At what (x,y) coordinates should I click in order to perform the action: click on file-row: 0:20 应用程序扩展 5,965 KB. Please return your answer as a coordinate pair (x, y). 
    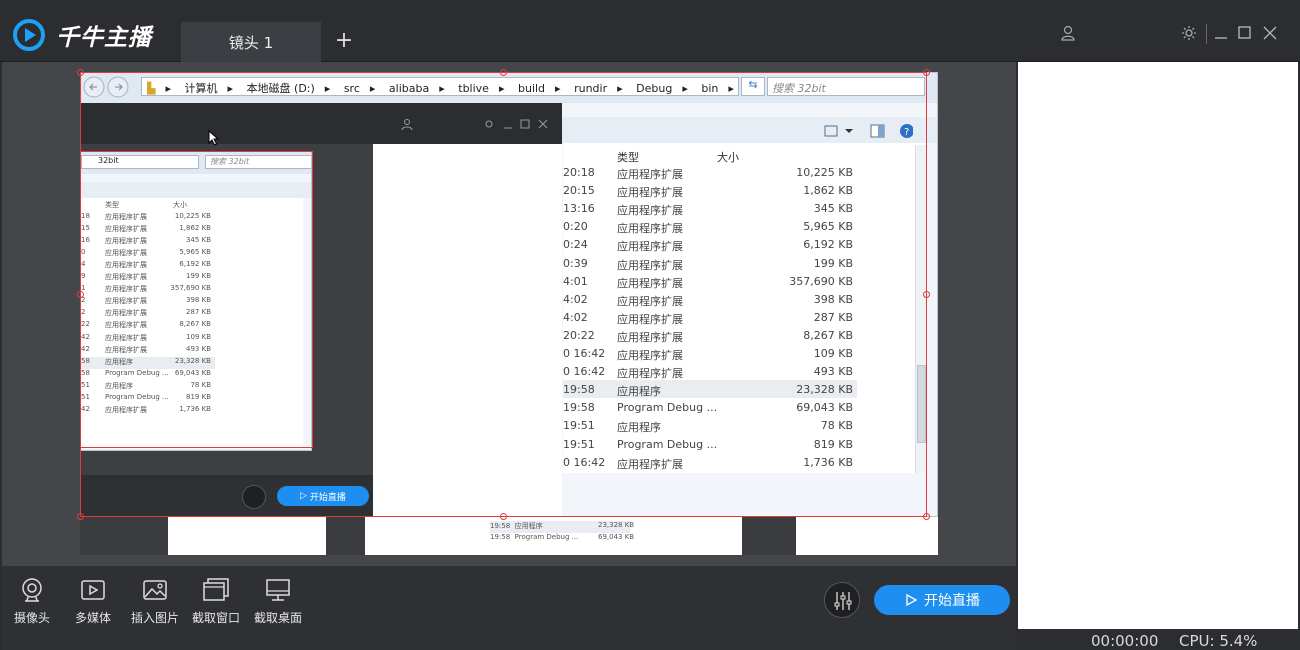
    Looking at the image, I should click on (710, 226).